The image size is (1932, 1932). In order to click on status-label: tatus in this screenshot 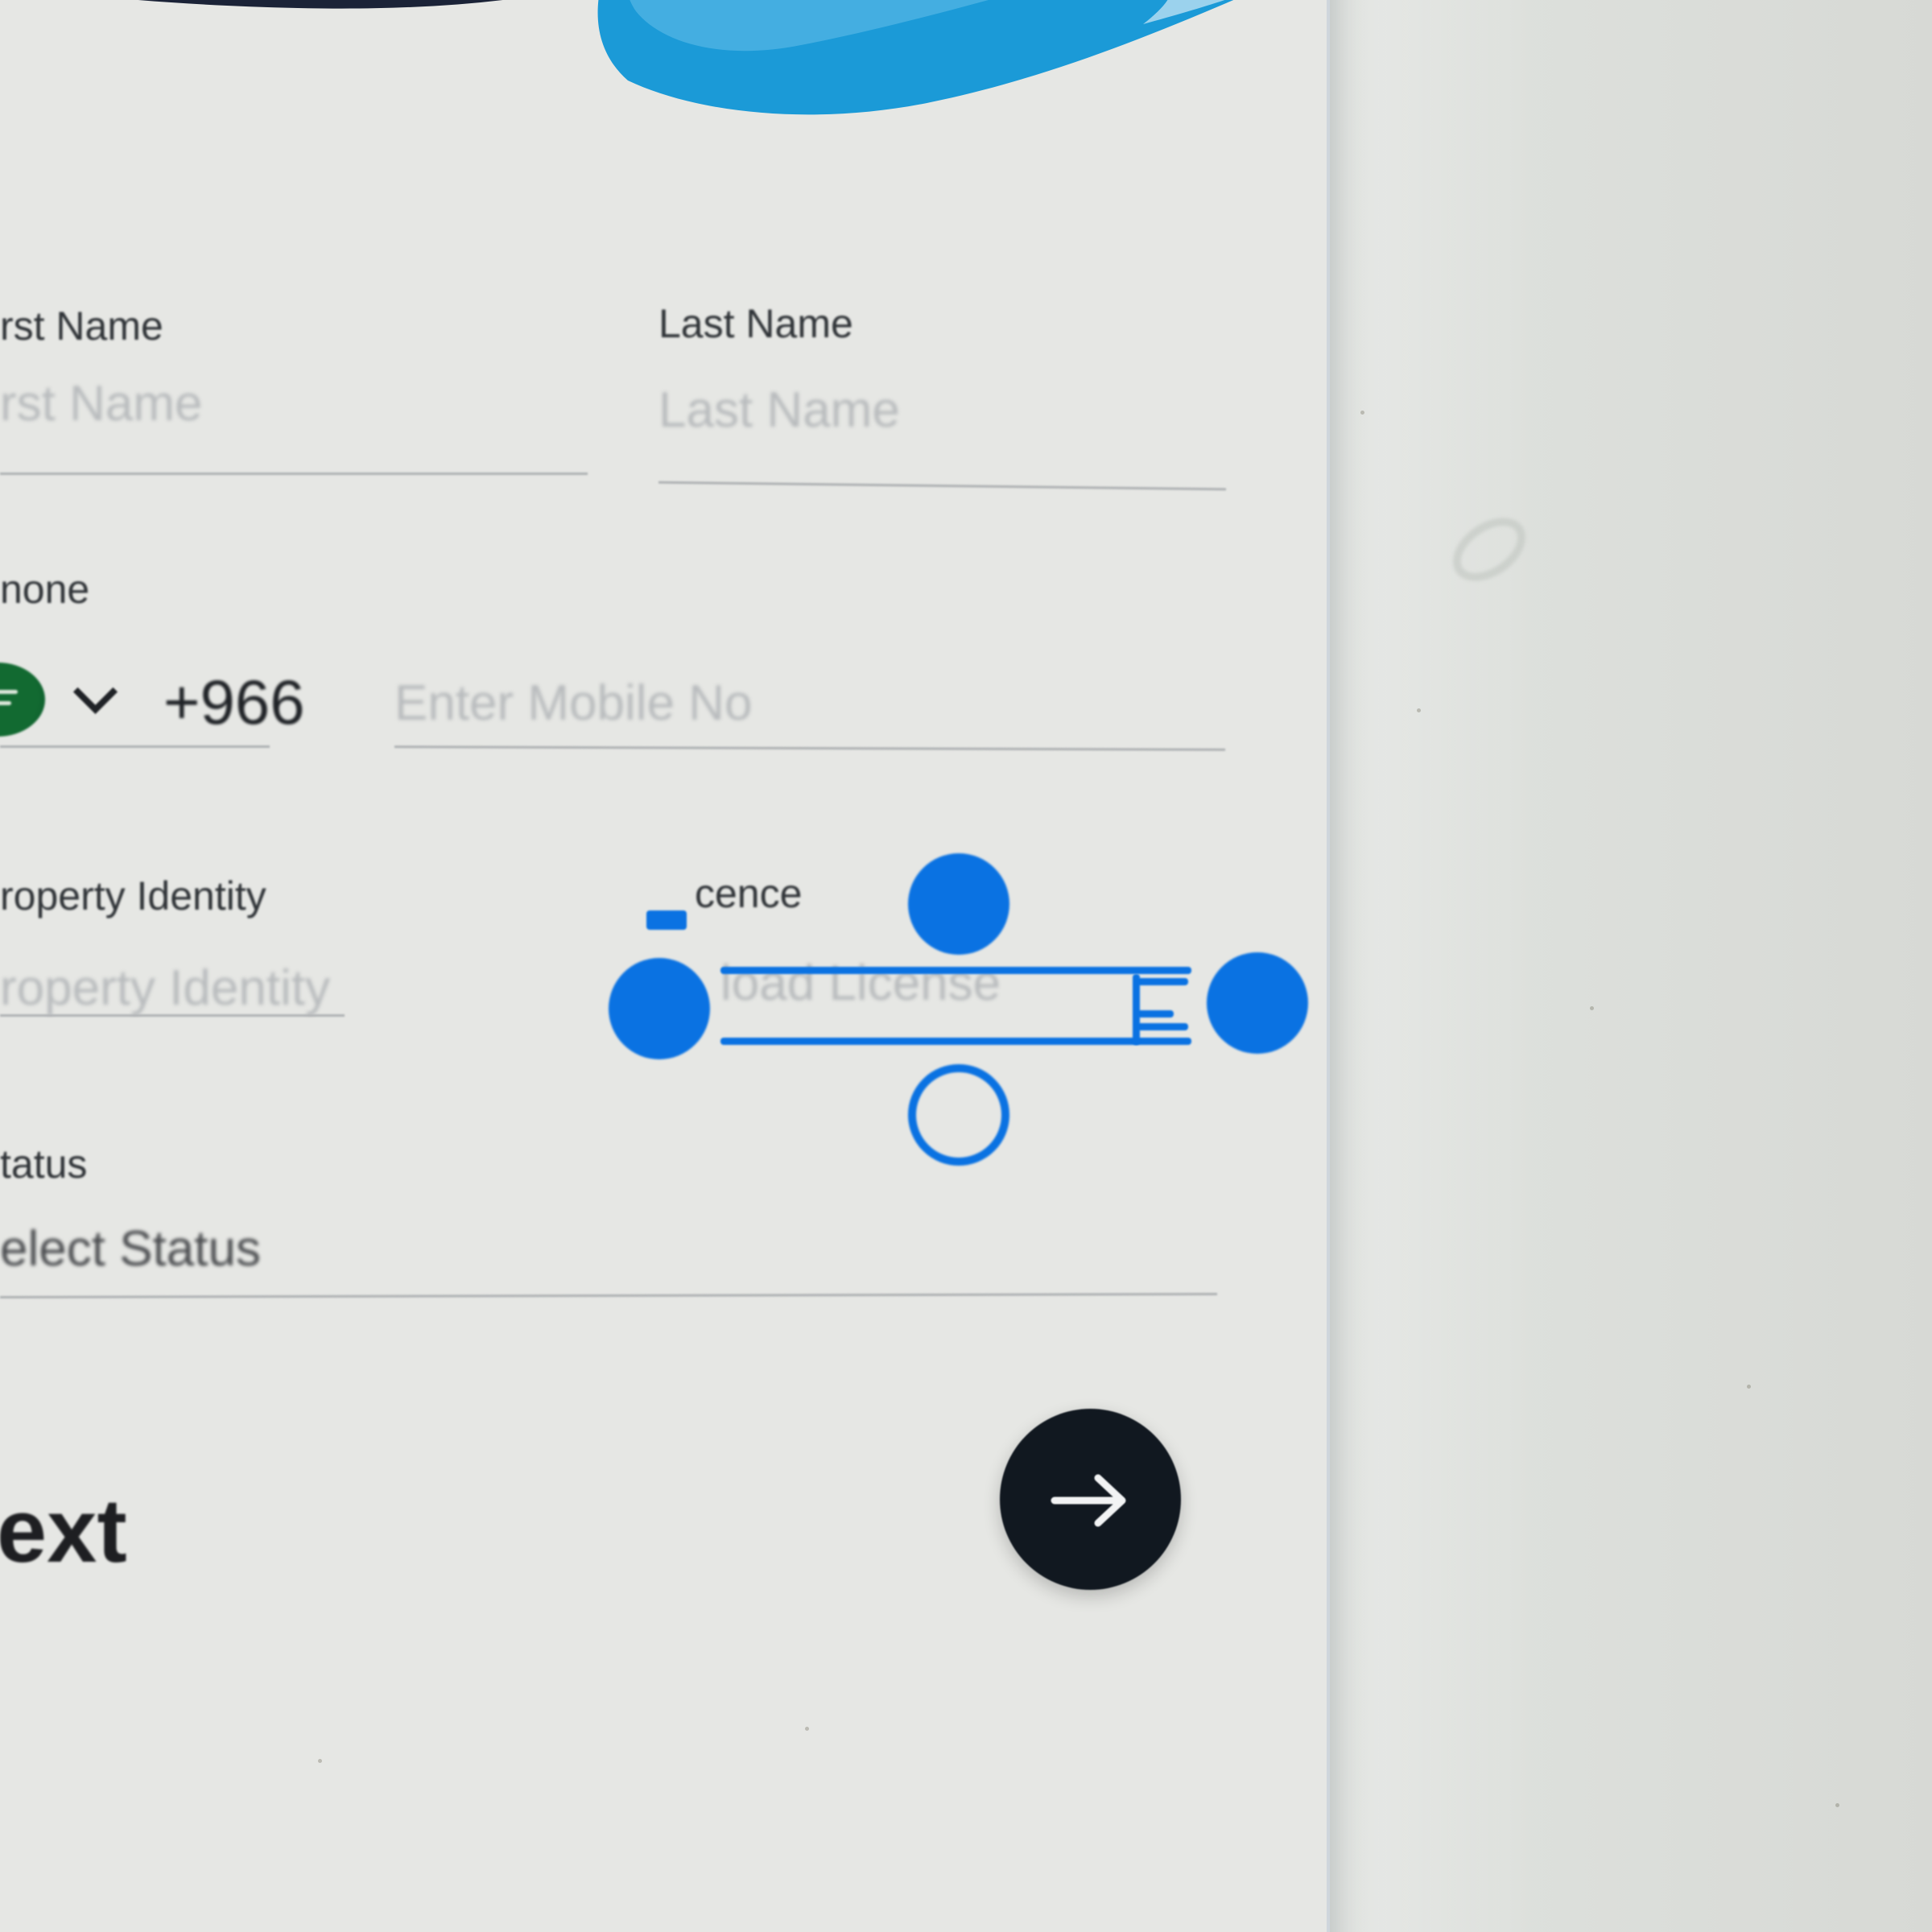, I will do `click(44, 1164)`.